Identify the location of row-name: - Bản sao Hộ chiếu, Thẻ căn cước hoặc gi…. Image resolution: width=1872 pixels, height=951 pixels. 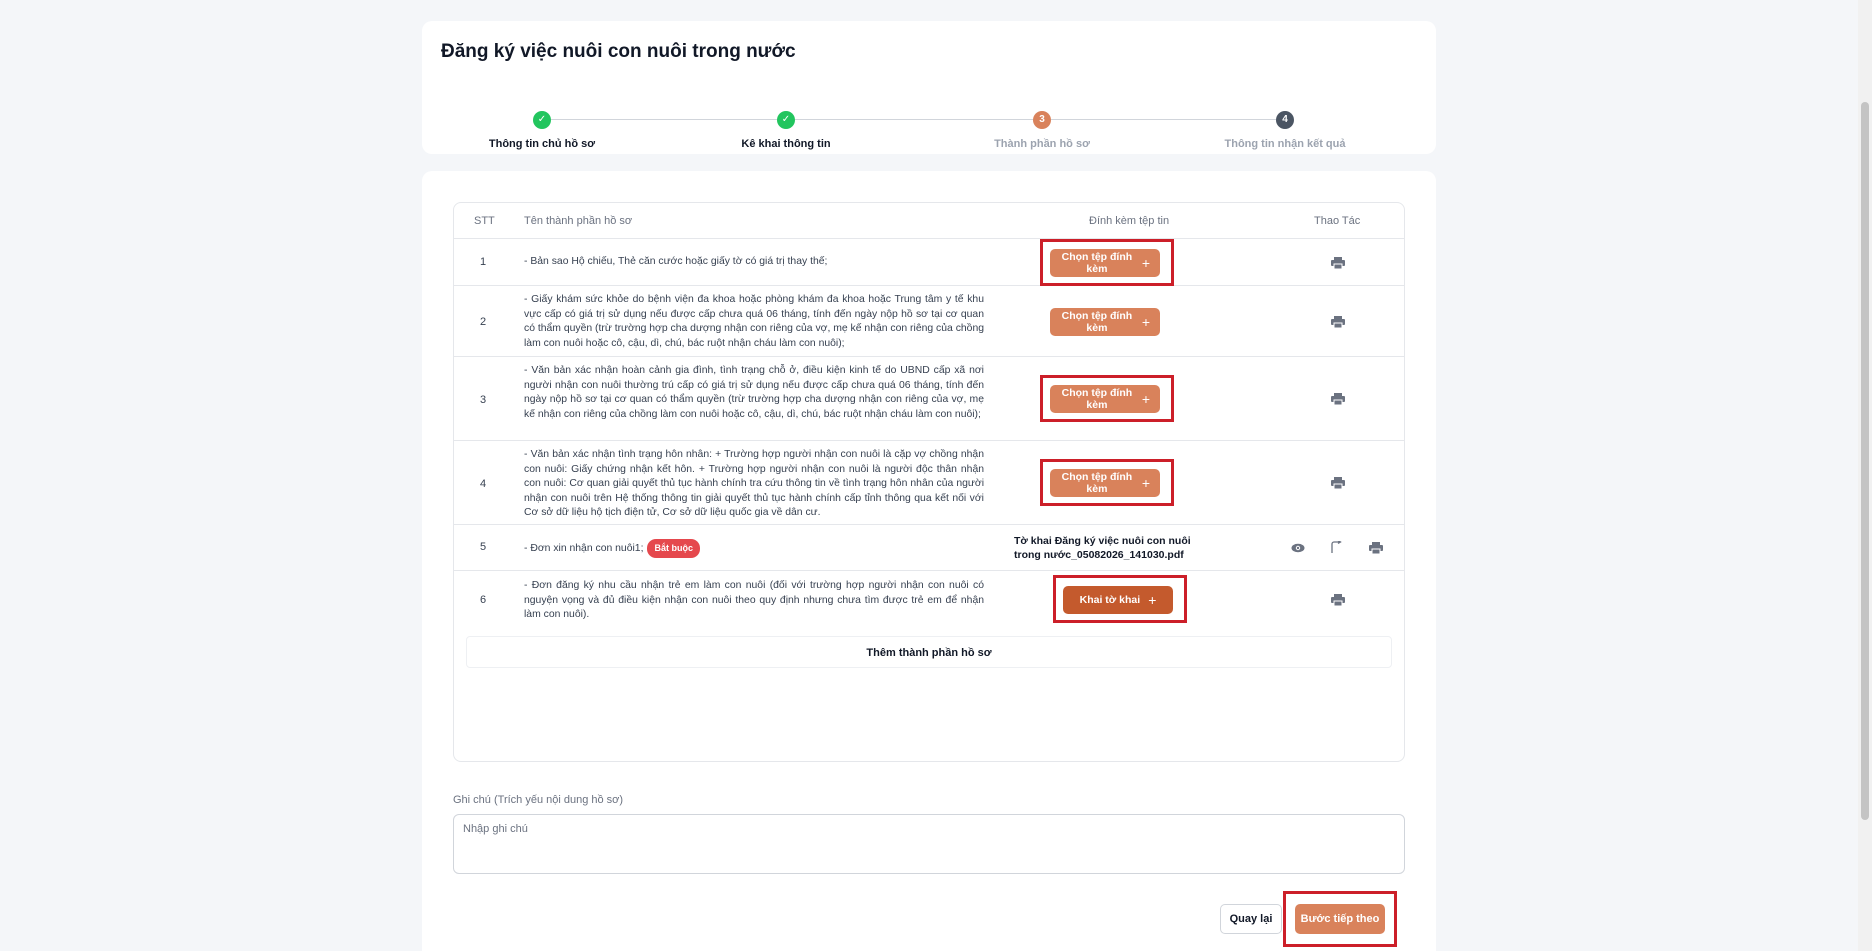
(676, 261).